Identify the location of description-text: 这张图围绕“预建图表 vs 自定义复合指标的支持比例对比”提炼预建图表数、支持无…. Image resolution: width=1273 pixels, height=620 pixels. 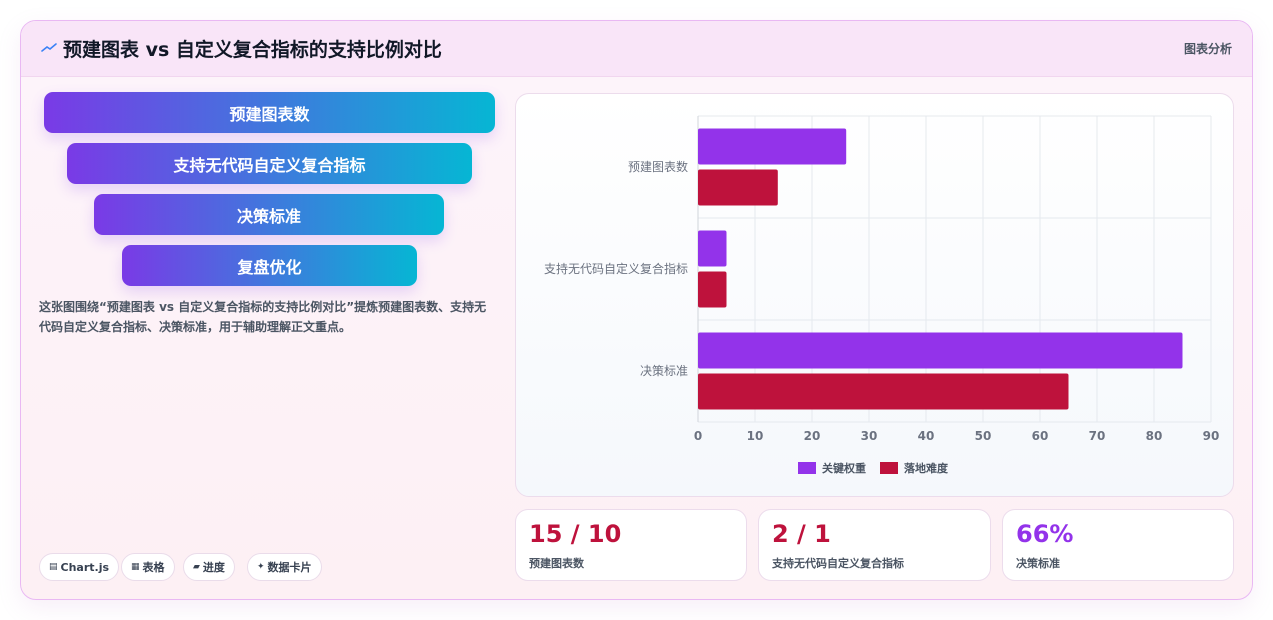
(263, 317).